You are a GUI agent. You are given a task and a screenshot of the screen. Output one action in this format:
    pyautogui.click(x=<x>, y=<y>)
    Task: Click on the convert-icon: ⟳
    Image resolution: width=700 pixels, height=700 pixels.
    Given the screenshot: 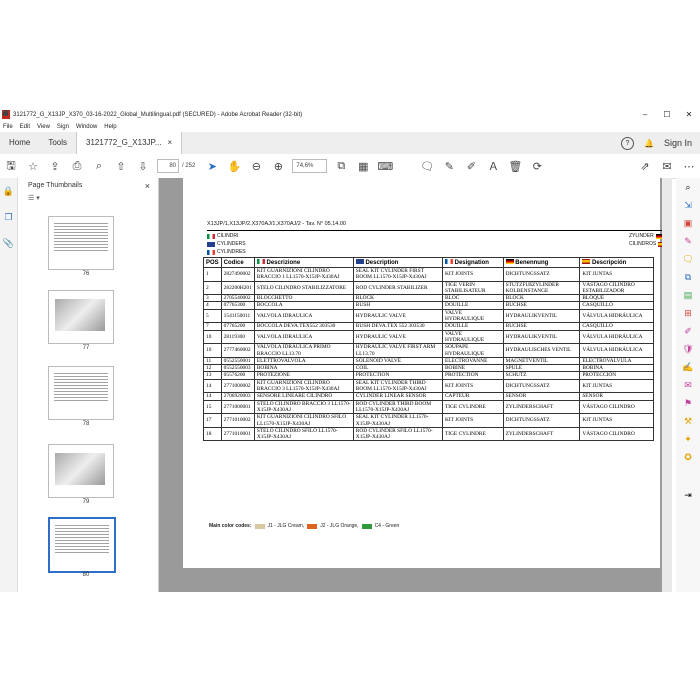 What is the action you would take?
    pyautogui.click(x=537, y=166)
    